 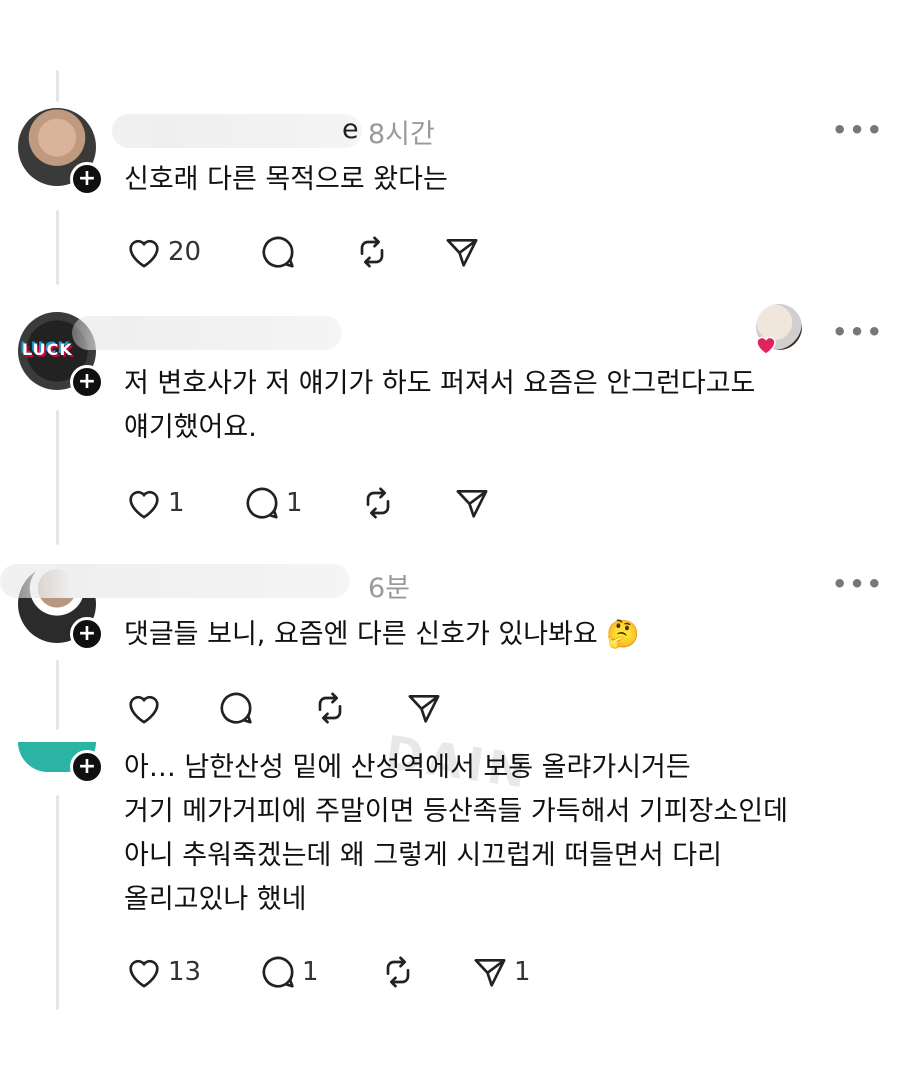 I want to click on share-count: 1, so click(x=522, y=972).